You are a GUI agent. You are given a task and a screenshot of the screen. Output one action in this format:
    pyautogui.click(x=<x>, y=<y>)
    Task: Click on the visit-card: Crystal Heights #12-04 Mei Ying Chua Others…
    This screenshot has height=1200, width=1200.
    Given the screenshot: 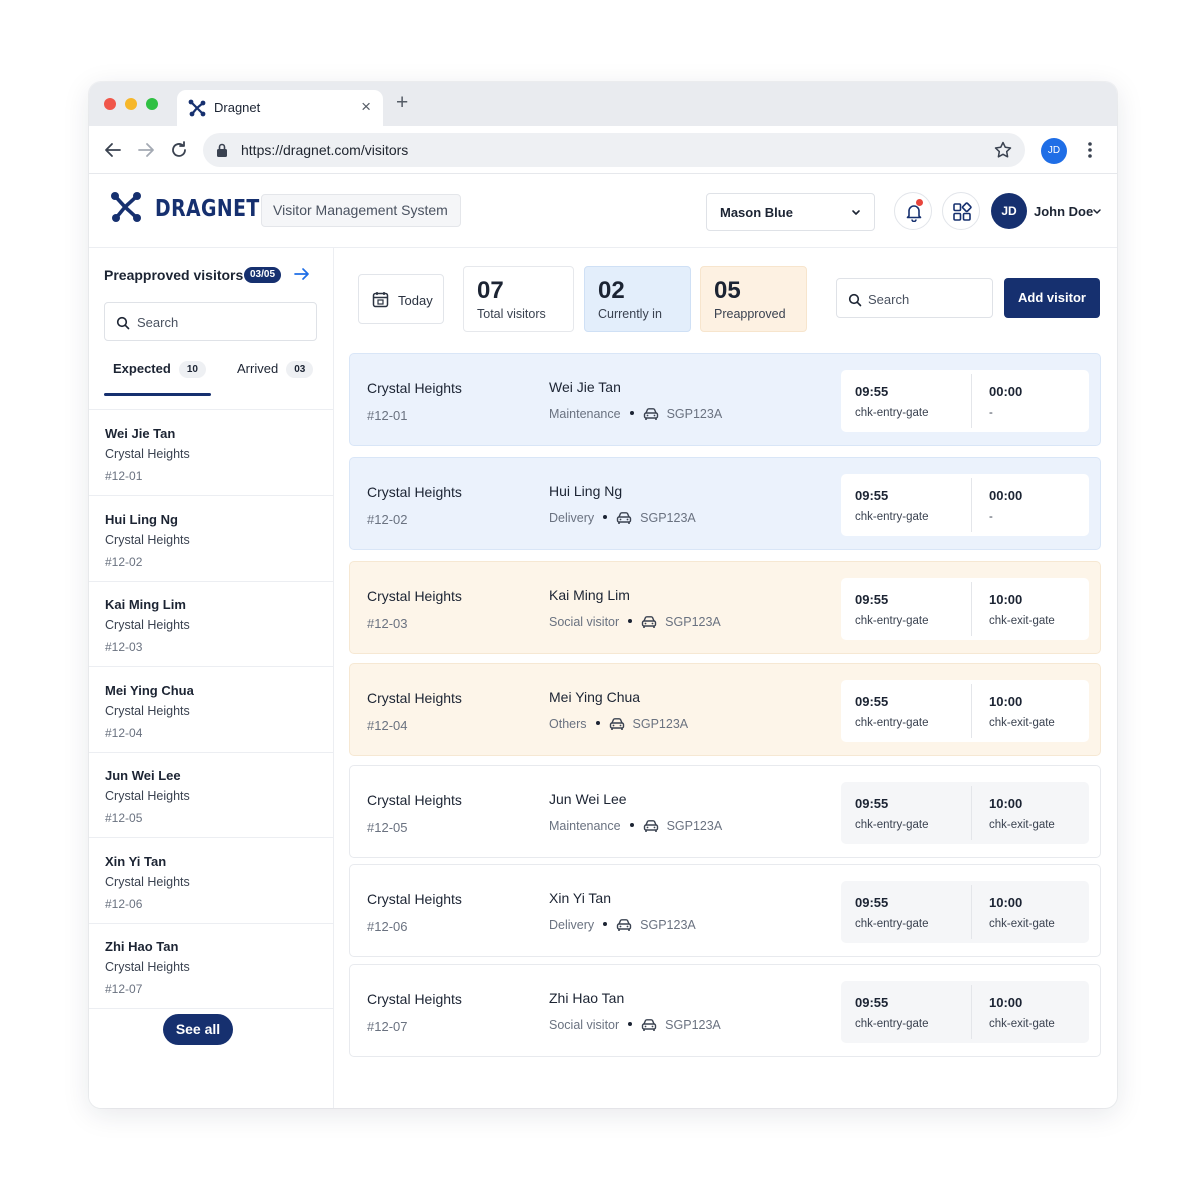 What is the action you would take?
    pyautogui.click(x=725, y=709)
    